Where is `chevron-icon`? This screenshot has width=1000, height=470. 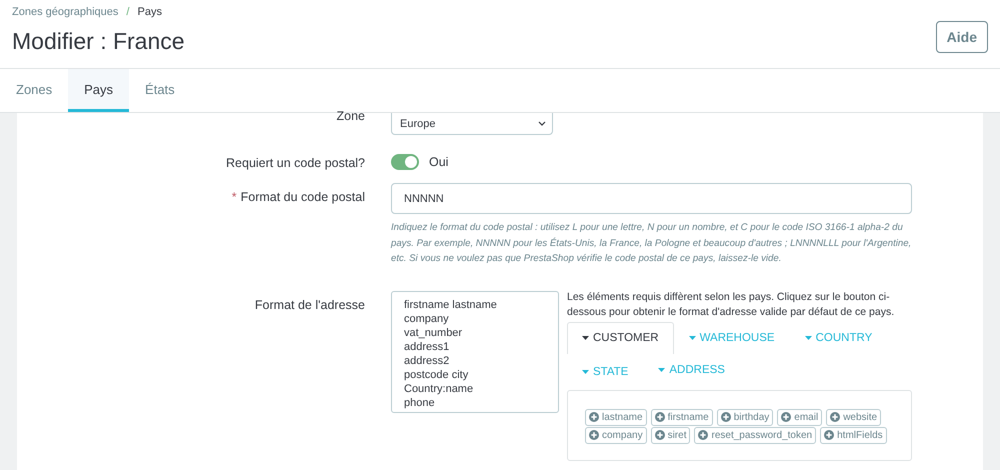 chevron-icon is located at coordinates (542, 123).